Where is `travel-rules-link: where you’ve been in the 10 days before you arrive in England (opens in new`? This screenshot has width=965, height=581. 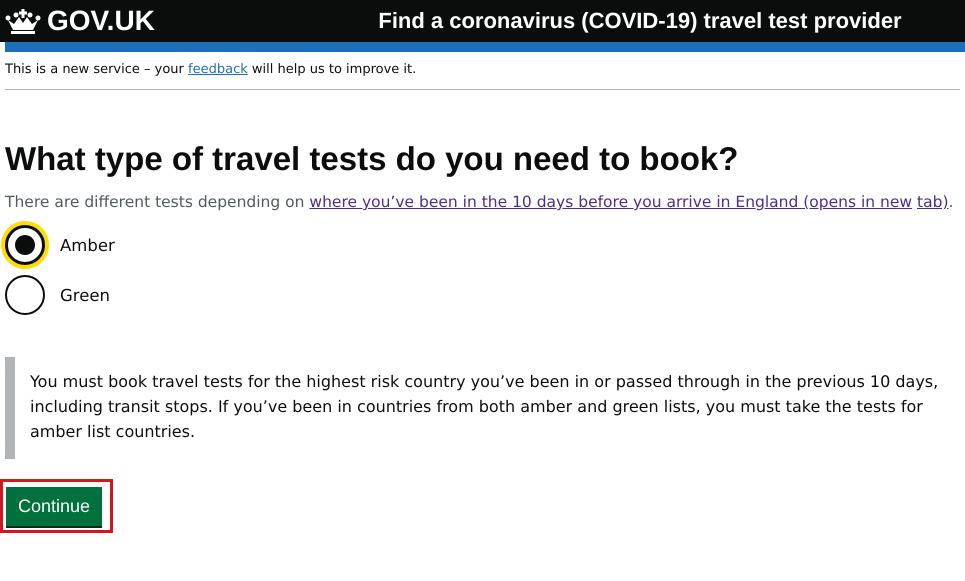
travel-rules-link: where you’ve been in the 10 days before you arrive in England (opens in new is located at coordinates (610, 202).